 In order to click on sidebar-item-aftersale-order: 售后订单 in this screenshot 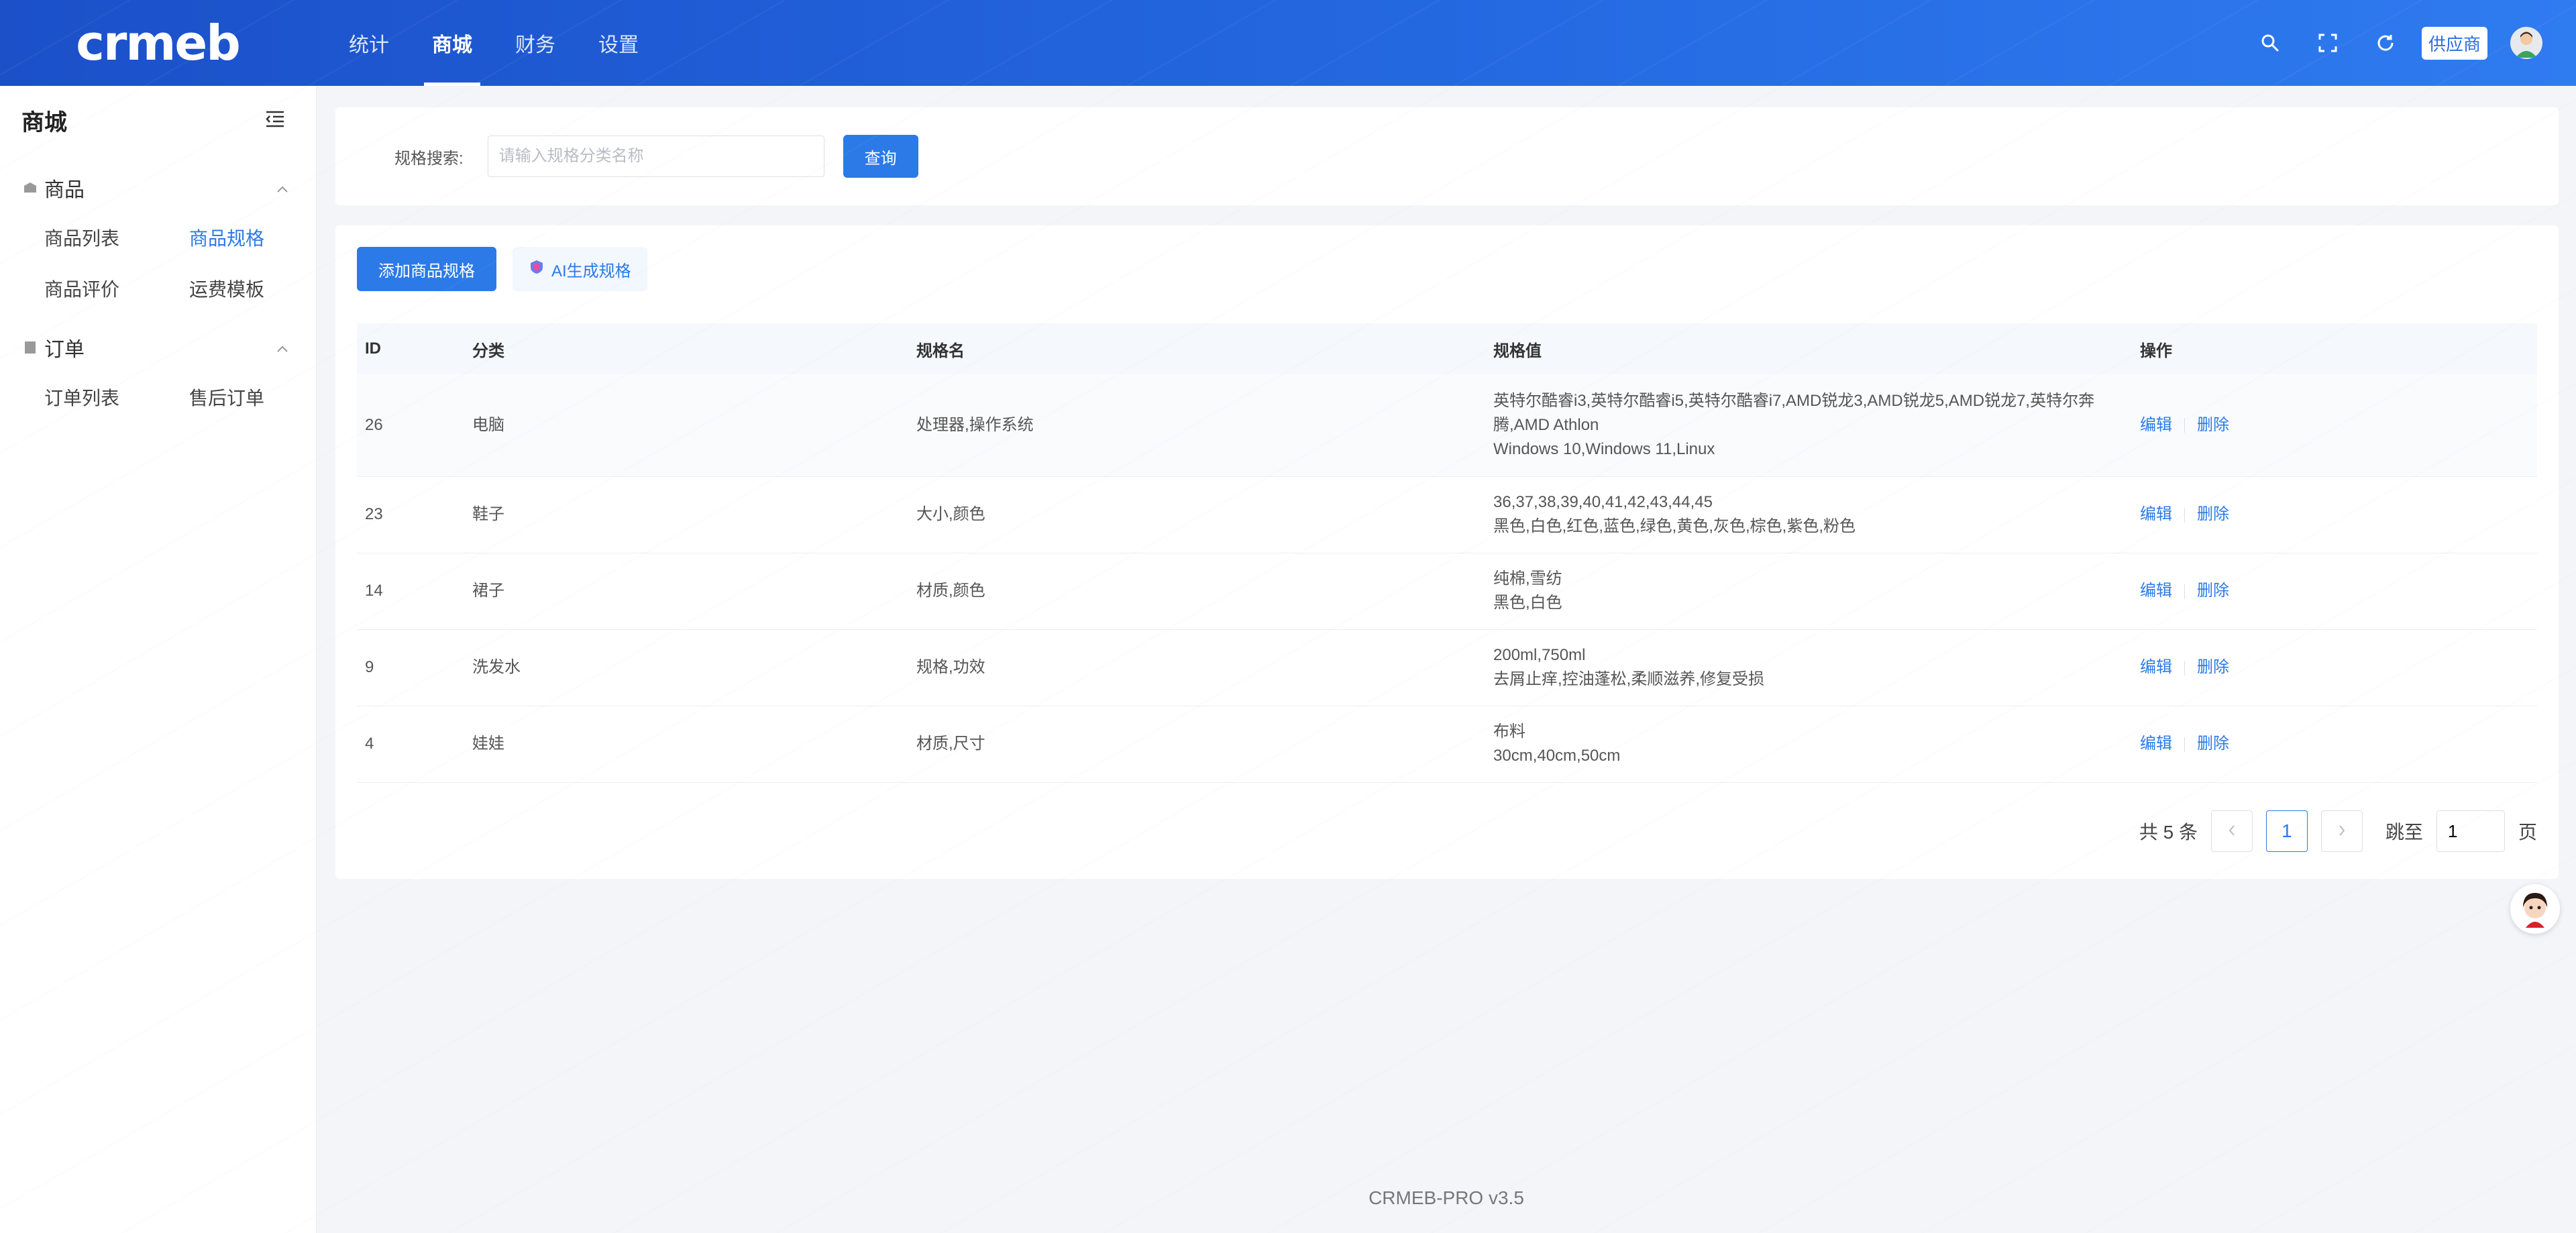, I will do `click(261, 398)`.